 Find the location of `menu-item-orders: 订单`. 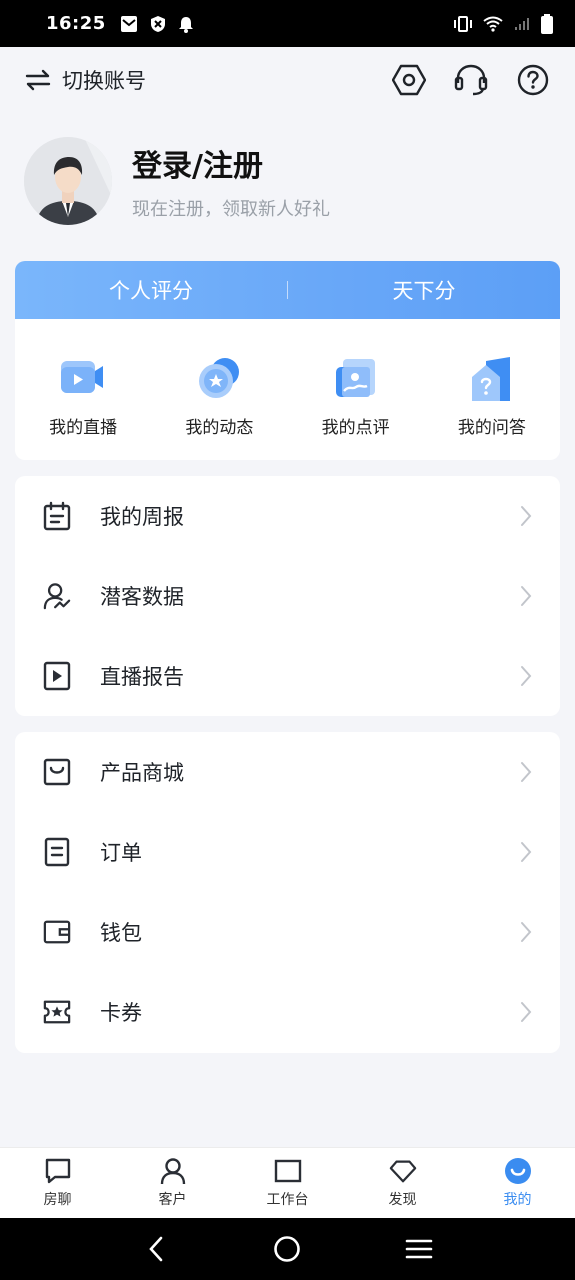

menu-item-orders: 订单 is located at coordinates (287, 852).